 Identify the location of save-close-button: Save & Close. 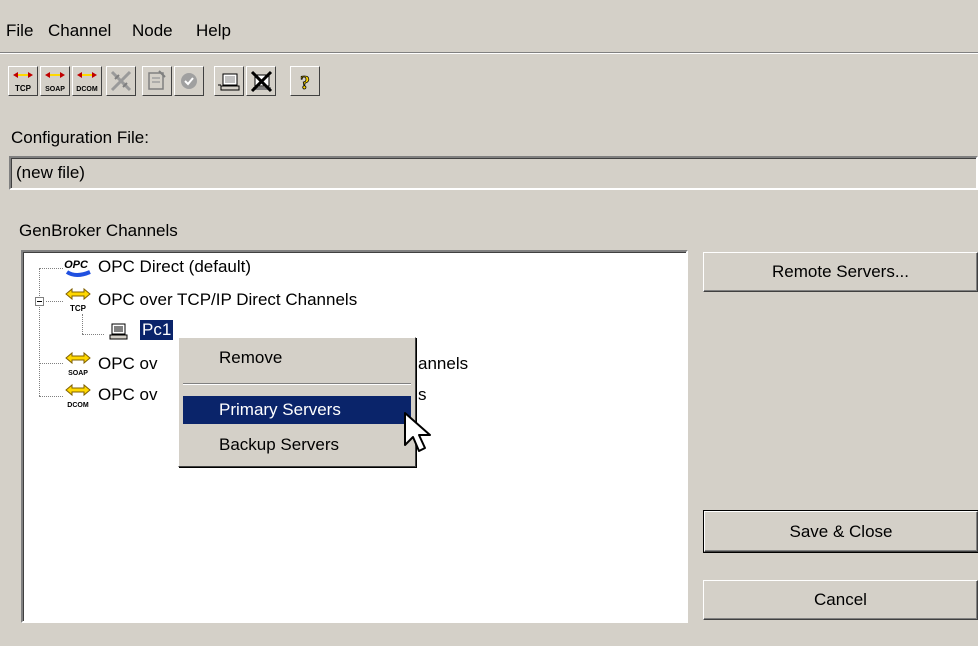
(840, 531).